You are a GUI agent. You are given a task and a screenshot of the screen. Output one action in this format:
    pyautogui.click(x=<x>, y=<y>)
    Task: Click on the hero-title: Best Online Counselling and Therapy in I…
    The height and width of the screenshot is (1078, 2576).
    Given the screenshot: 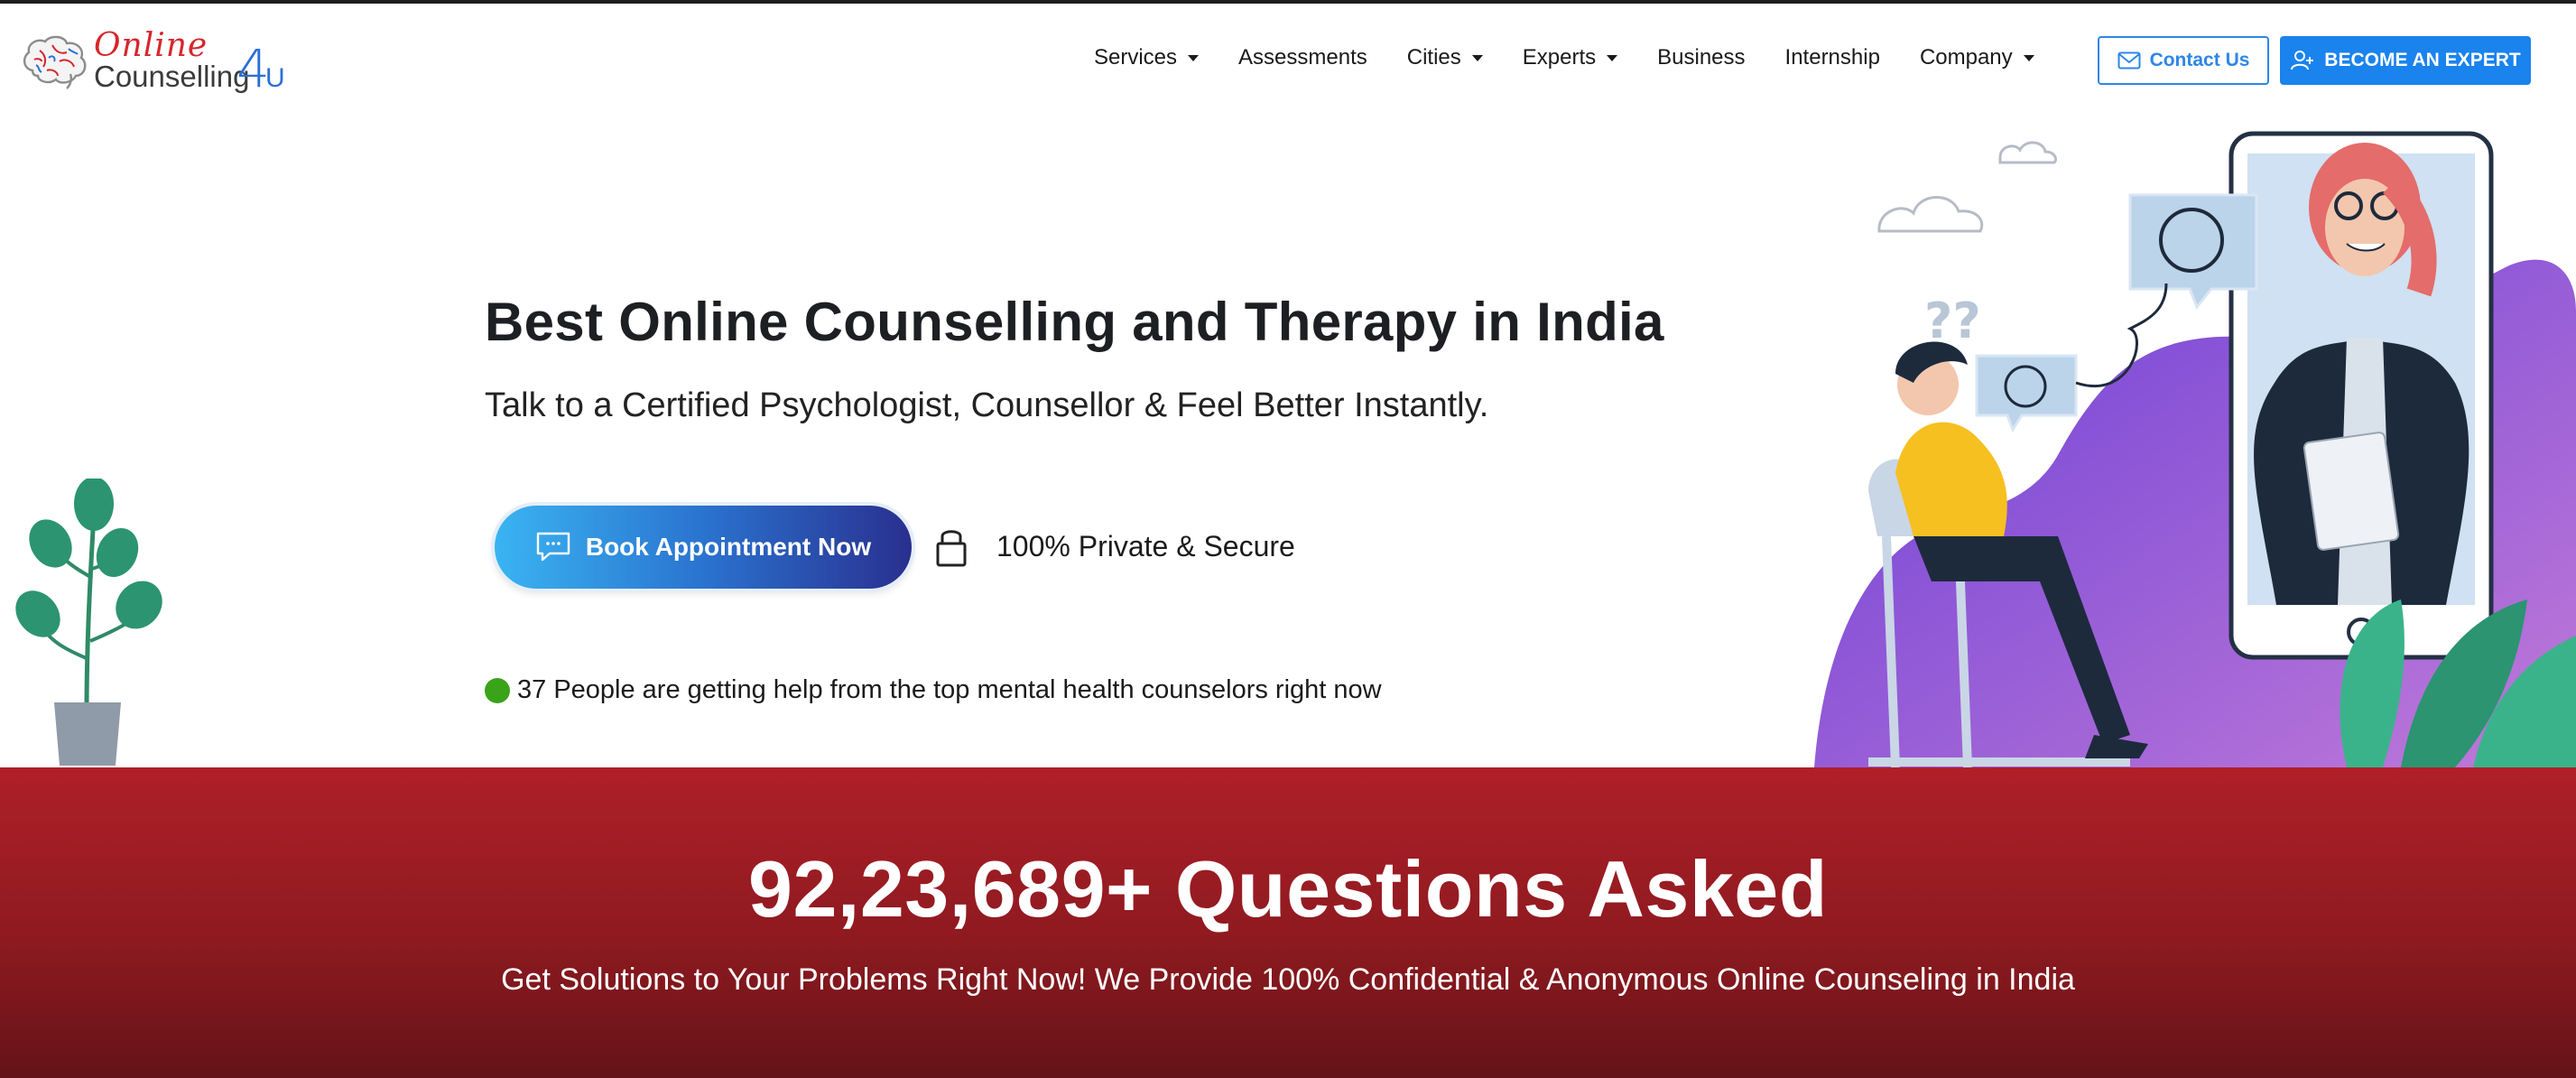 What is the action you would take?
    pyautogui.click(x=1074, y=322)
    